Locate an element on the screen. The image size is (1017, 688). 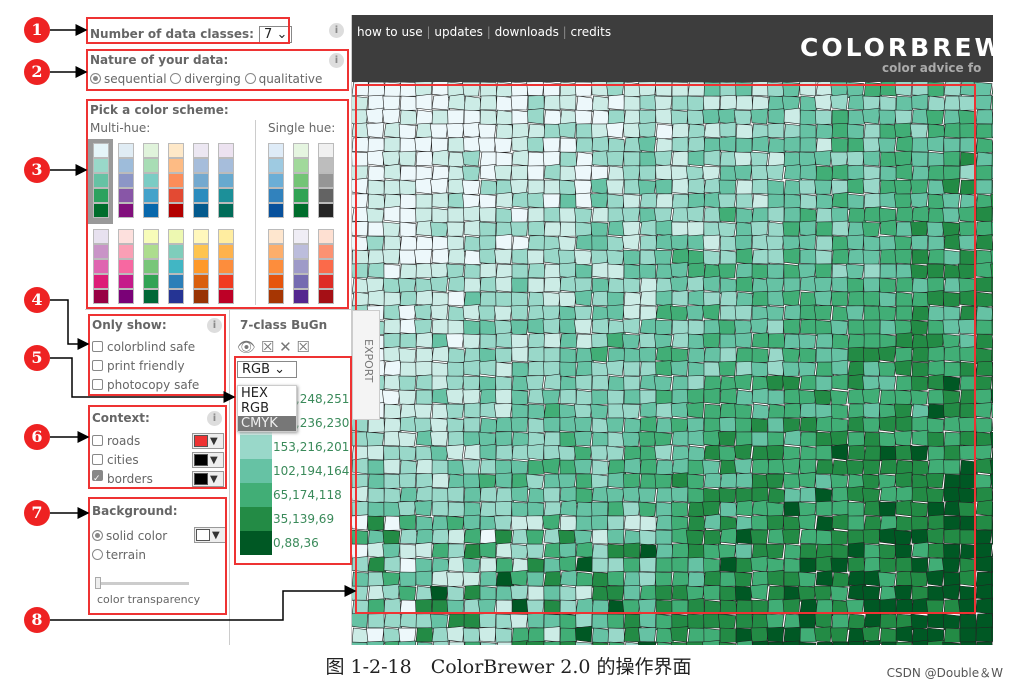
annotation-number: 6 is located at coordinates (37, 437).